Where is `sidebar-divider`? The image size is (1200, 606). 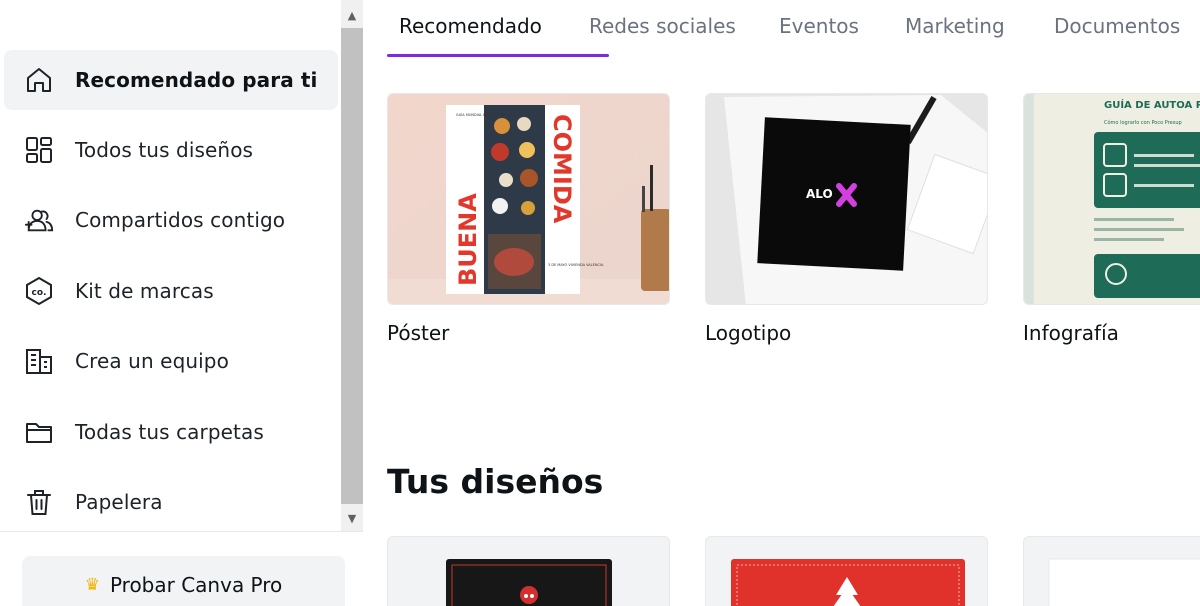 sidebar-divider is located at coordinates (181, 531).